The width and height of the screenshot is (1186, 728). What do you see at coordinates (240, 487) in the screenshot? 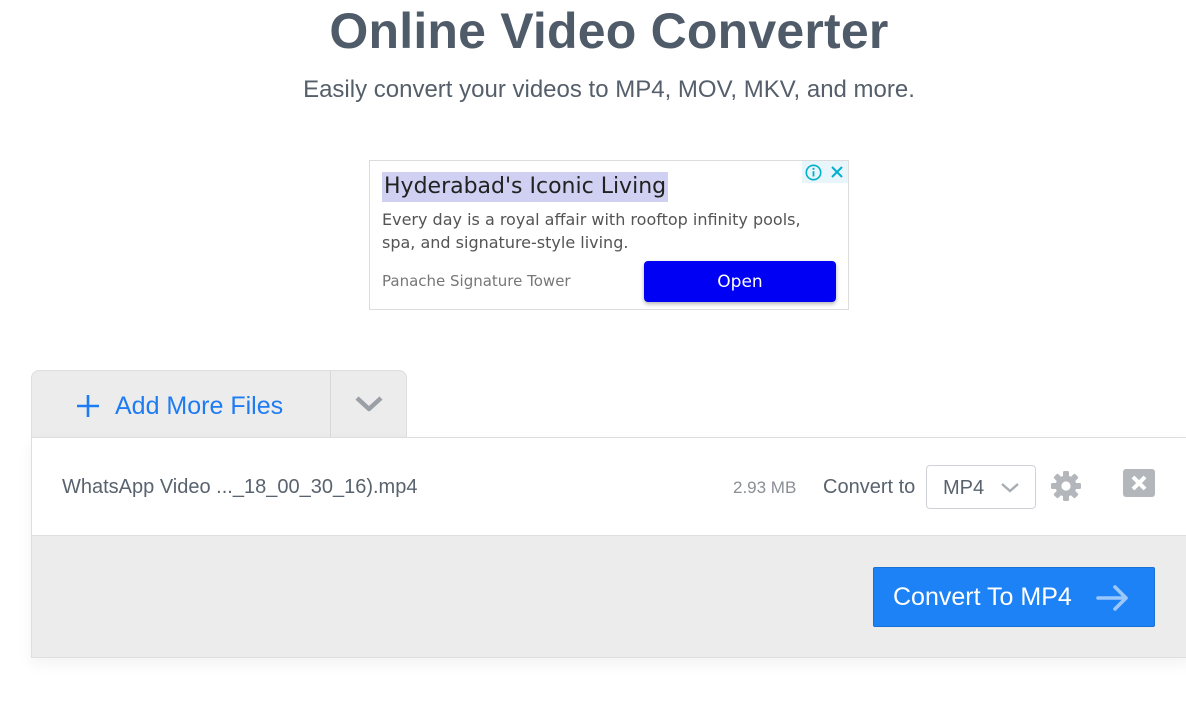
I see `file-name: WhatsApp Video ..._18_00_30_16).mp4` at bounding box center [240, 487].